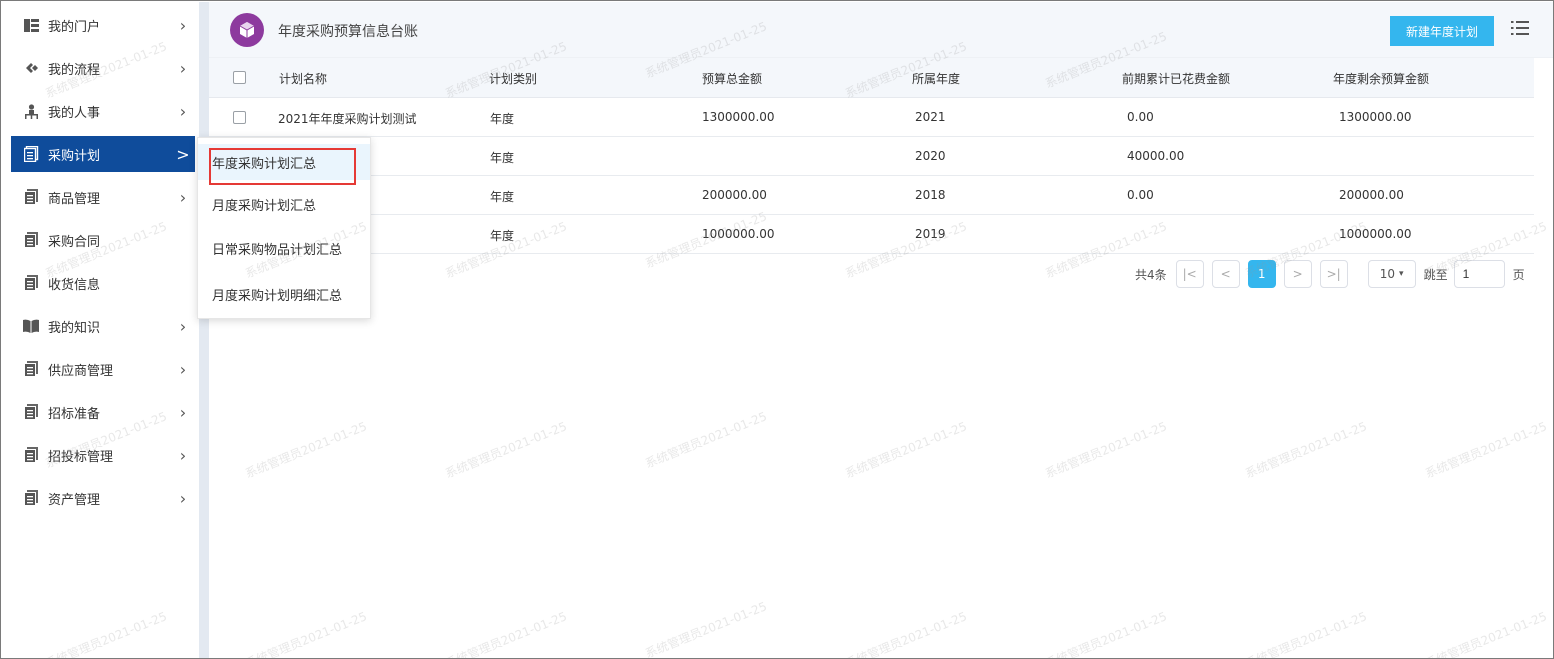  Describe the element at coordinates (31, 68) in the screenshot. I see `flow-icon` at that location.